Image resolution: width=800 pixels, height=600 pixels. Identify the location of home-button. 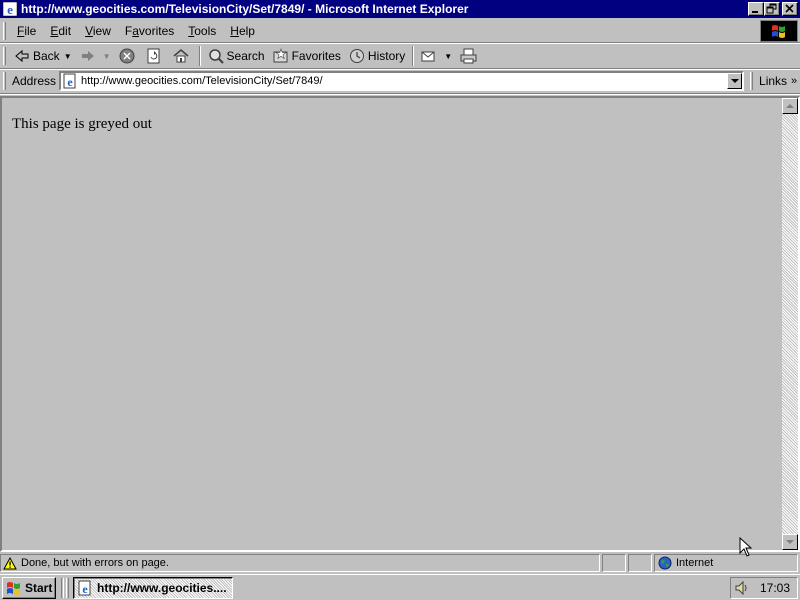
(182, 56).